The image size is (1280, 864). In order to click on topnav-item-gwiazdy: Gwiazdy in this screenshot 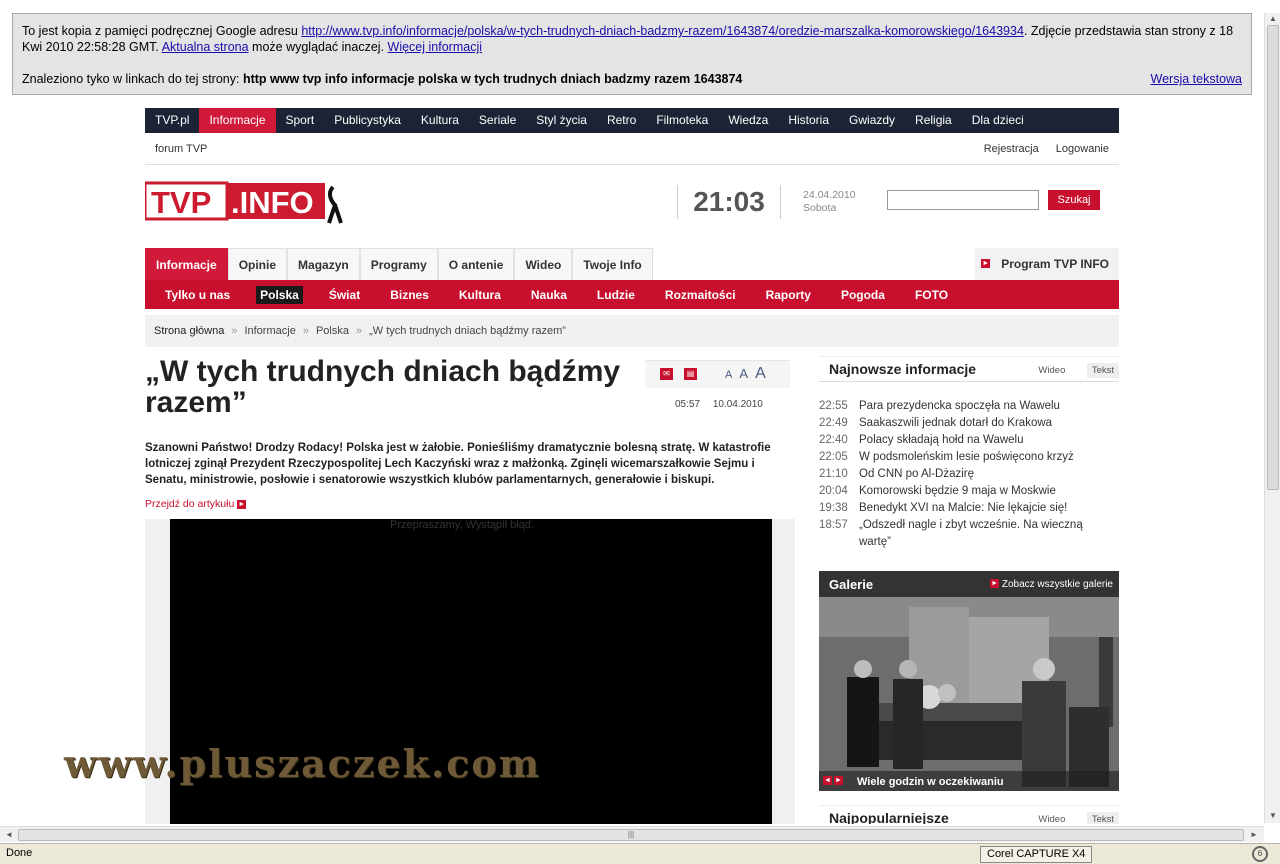, I will do `click(872, 120)`.